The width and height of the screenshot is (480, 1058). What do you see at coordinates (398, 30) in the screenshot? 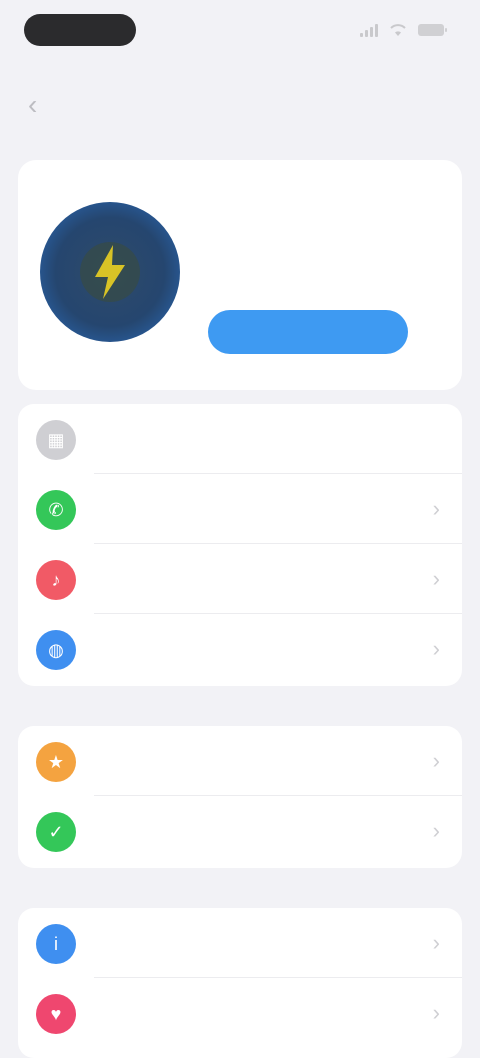
I see `wifi-icon` at bounding box center [398, 30].